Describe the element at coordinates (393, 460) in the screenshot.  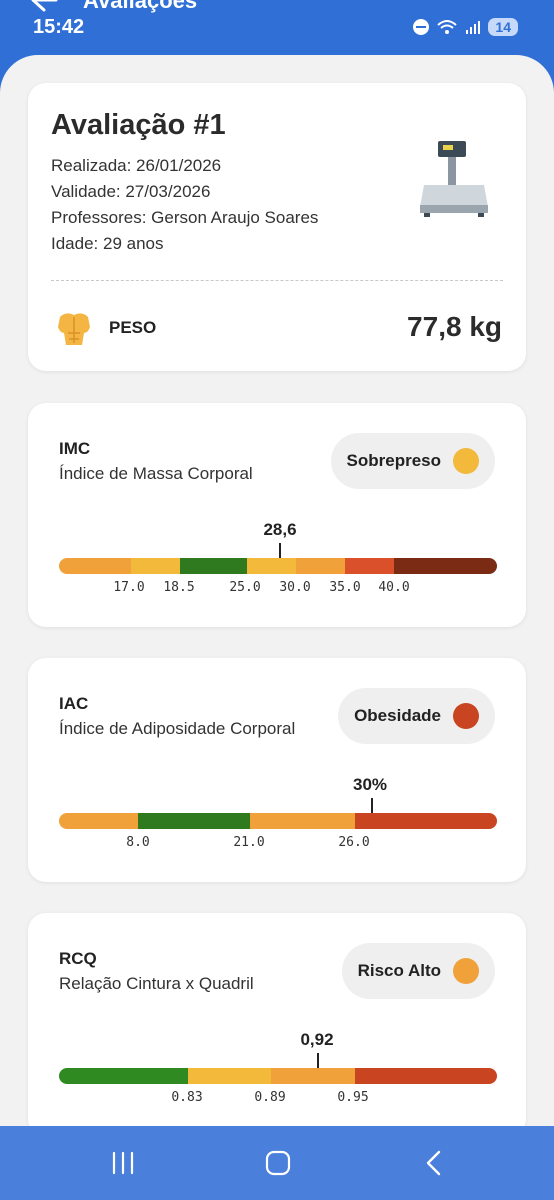
I see `status-badge-label: Sobrepreso` at that location.